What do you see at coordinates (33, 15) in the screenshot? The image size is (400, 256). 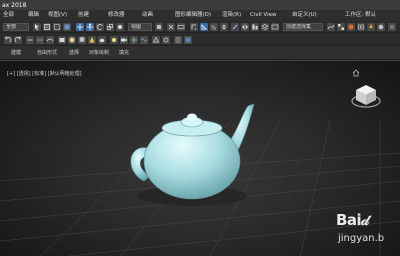 I see `menu-item-edit: 编辑` at bounding box center [33, 15].